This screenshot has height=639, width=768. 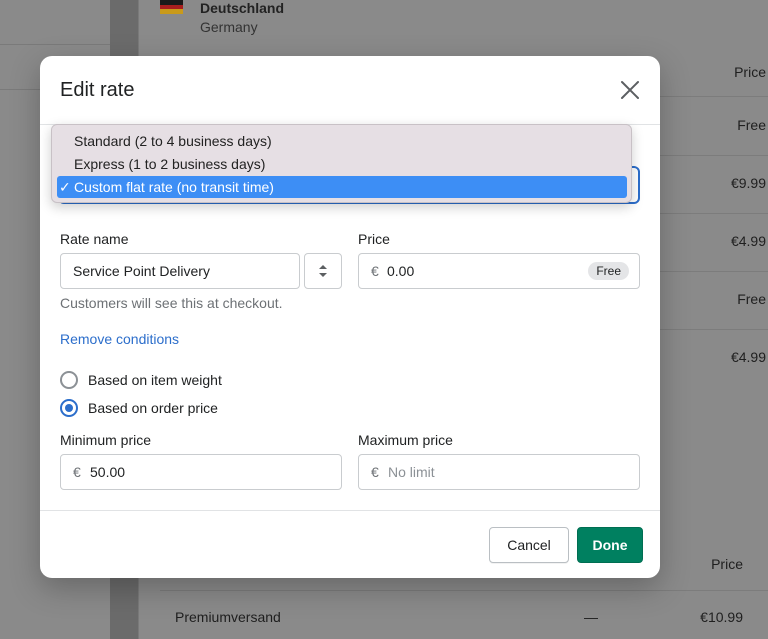 What do you see at coordinates (374, 239) in the screenshot?
I see `price-label: Price` at bounding box center [374, 239].